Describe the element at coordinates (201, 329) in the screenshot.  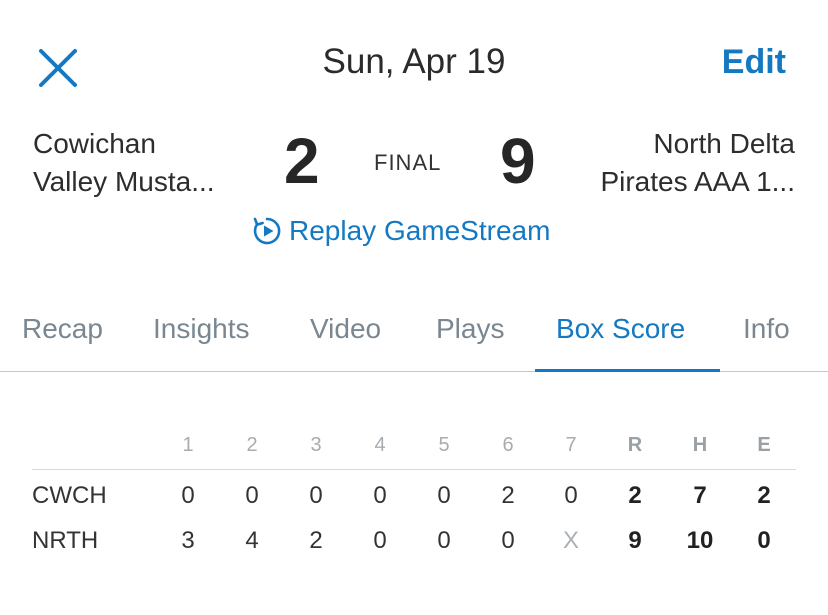
I see `tab-insights: Insights` at that location.